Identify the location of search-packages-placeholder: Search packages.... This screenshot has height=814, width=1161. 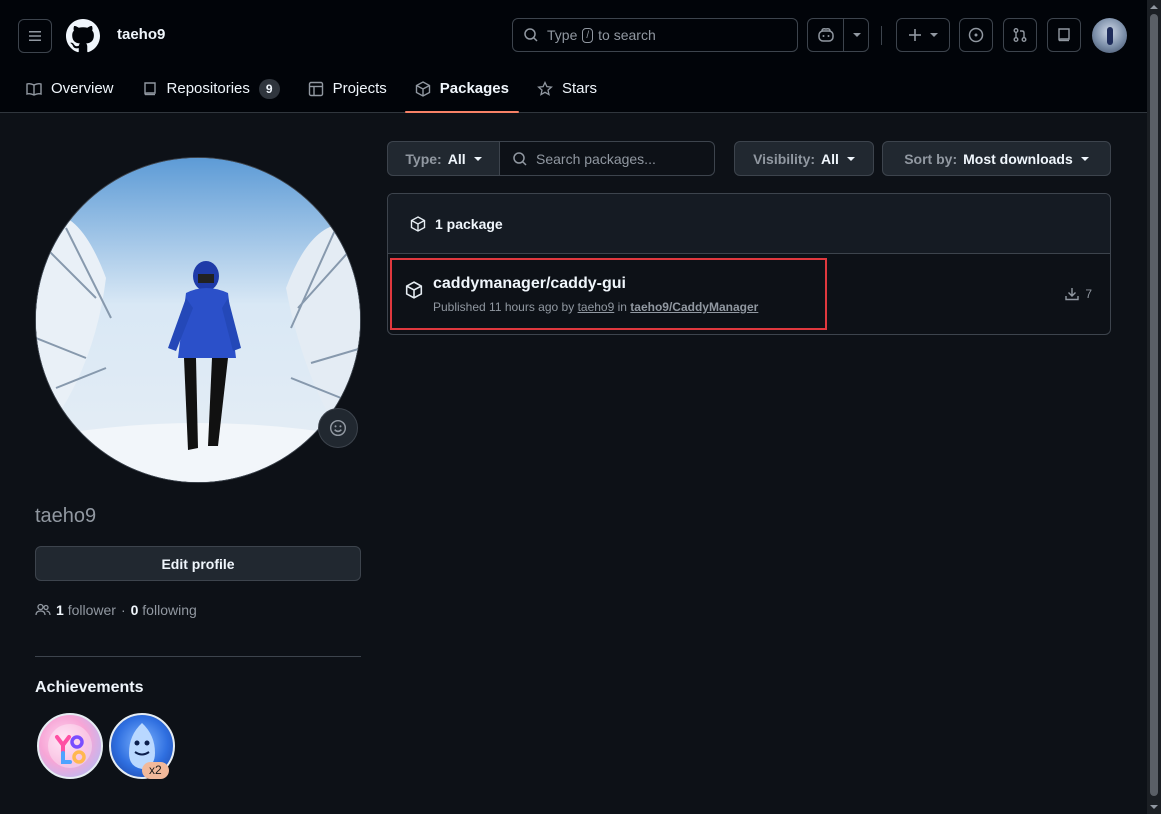
(596, 158).